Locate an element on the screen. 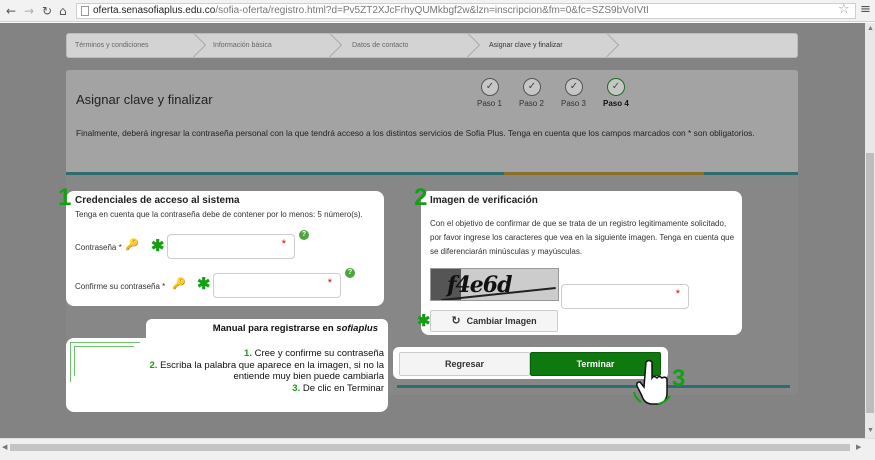  wizard-step-finish: Asignar clave y finalizar is located at coordinates (526, 45).